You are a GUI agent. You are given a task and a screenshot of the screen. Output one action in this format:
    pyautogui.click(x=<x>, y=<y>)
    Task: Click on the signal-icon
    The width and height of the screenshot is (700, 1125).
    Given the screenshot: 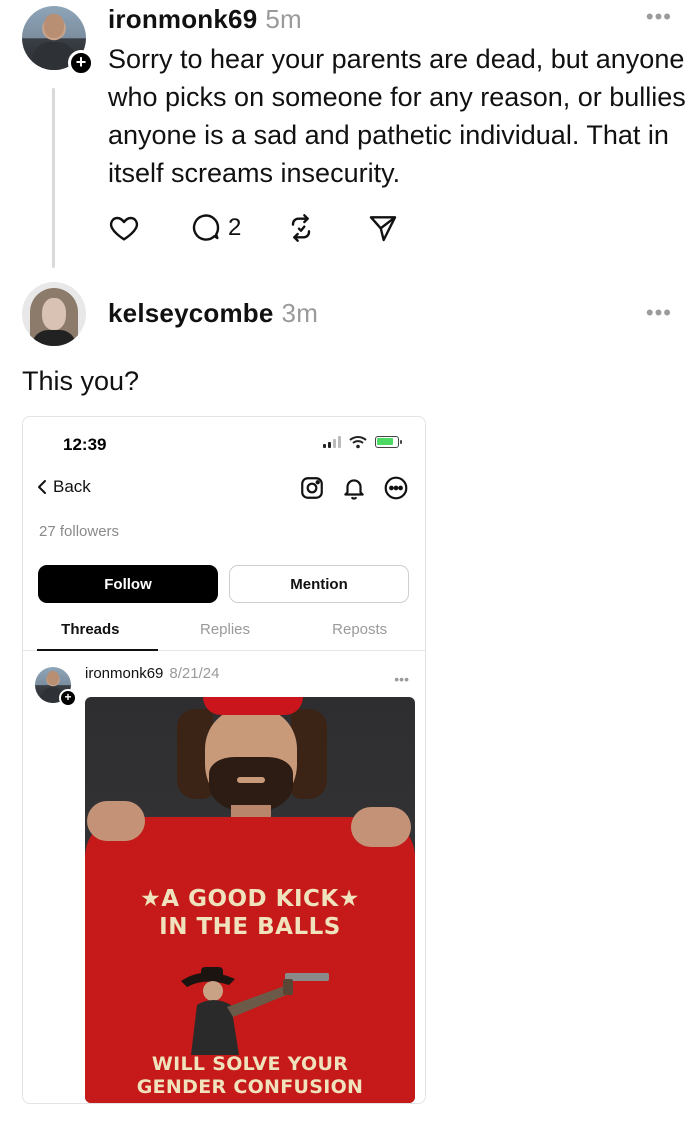 What is the action you would take?
    pyautogui.click(x=332, y=442)
    